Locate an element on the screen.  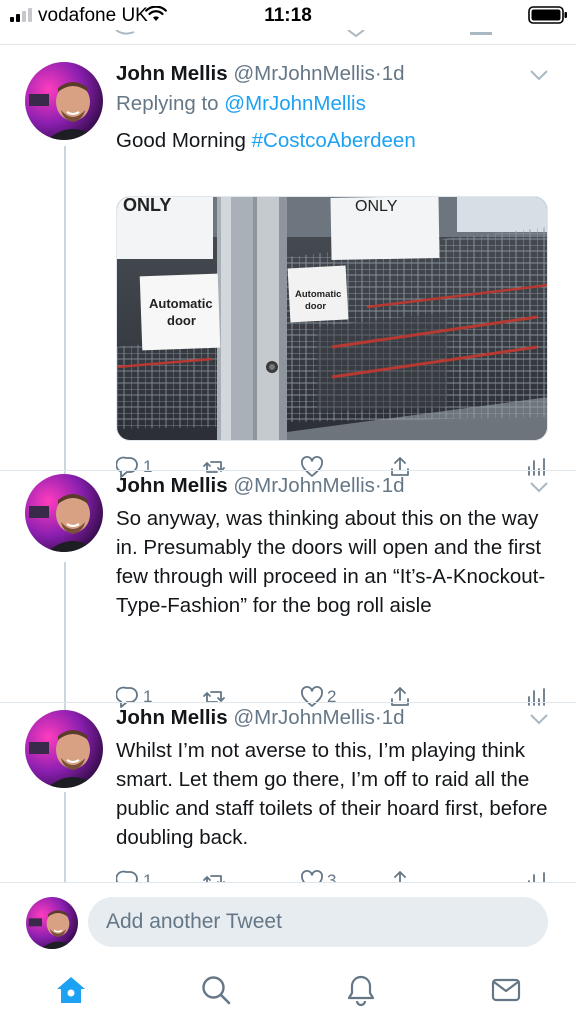
share-icon is located at coordinates (400, 876).